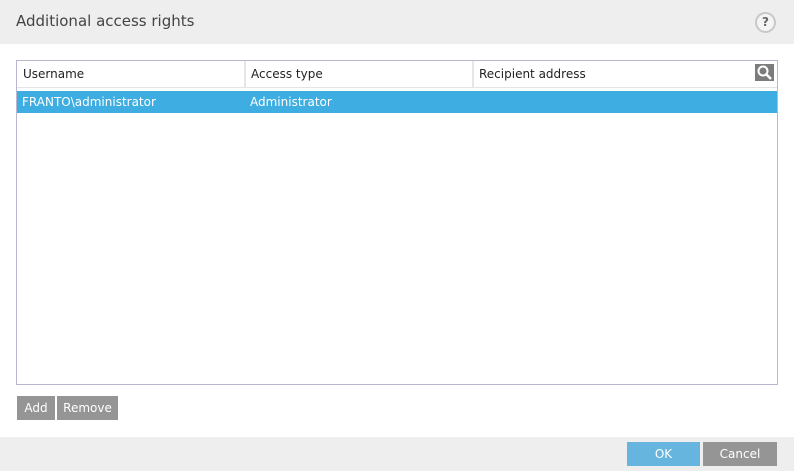 The height and width of the screenshot is (471, 794). Describe the element at coordinates (284, 74) in the screenshot. I see `column-header-access-type: Access type` at that location.